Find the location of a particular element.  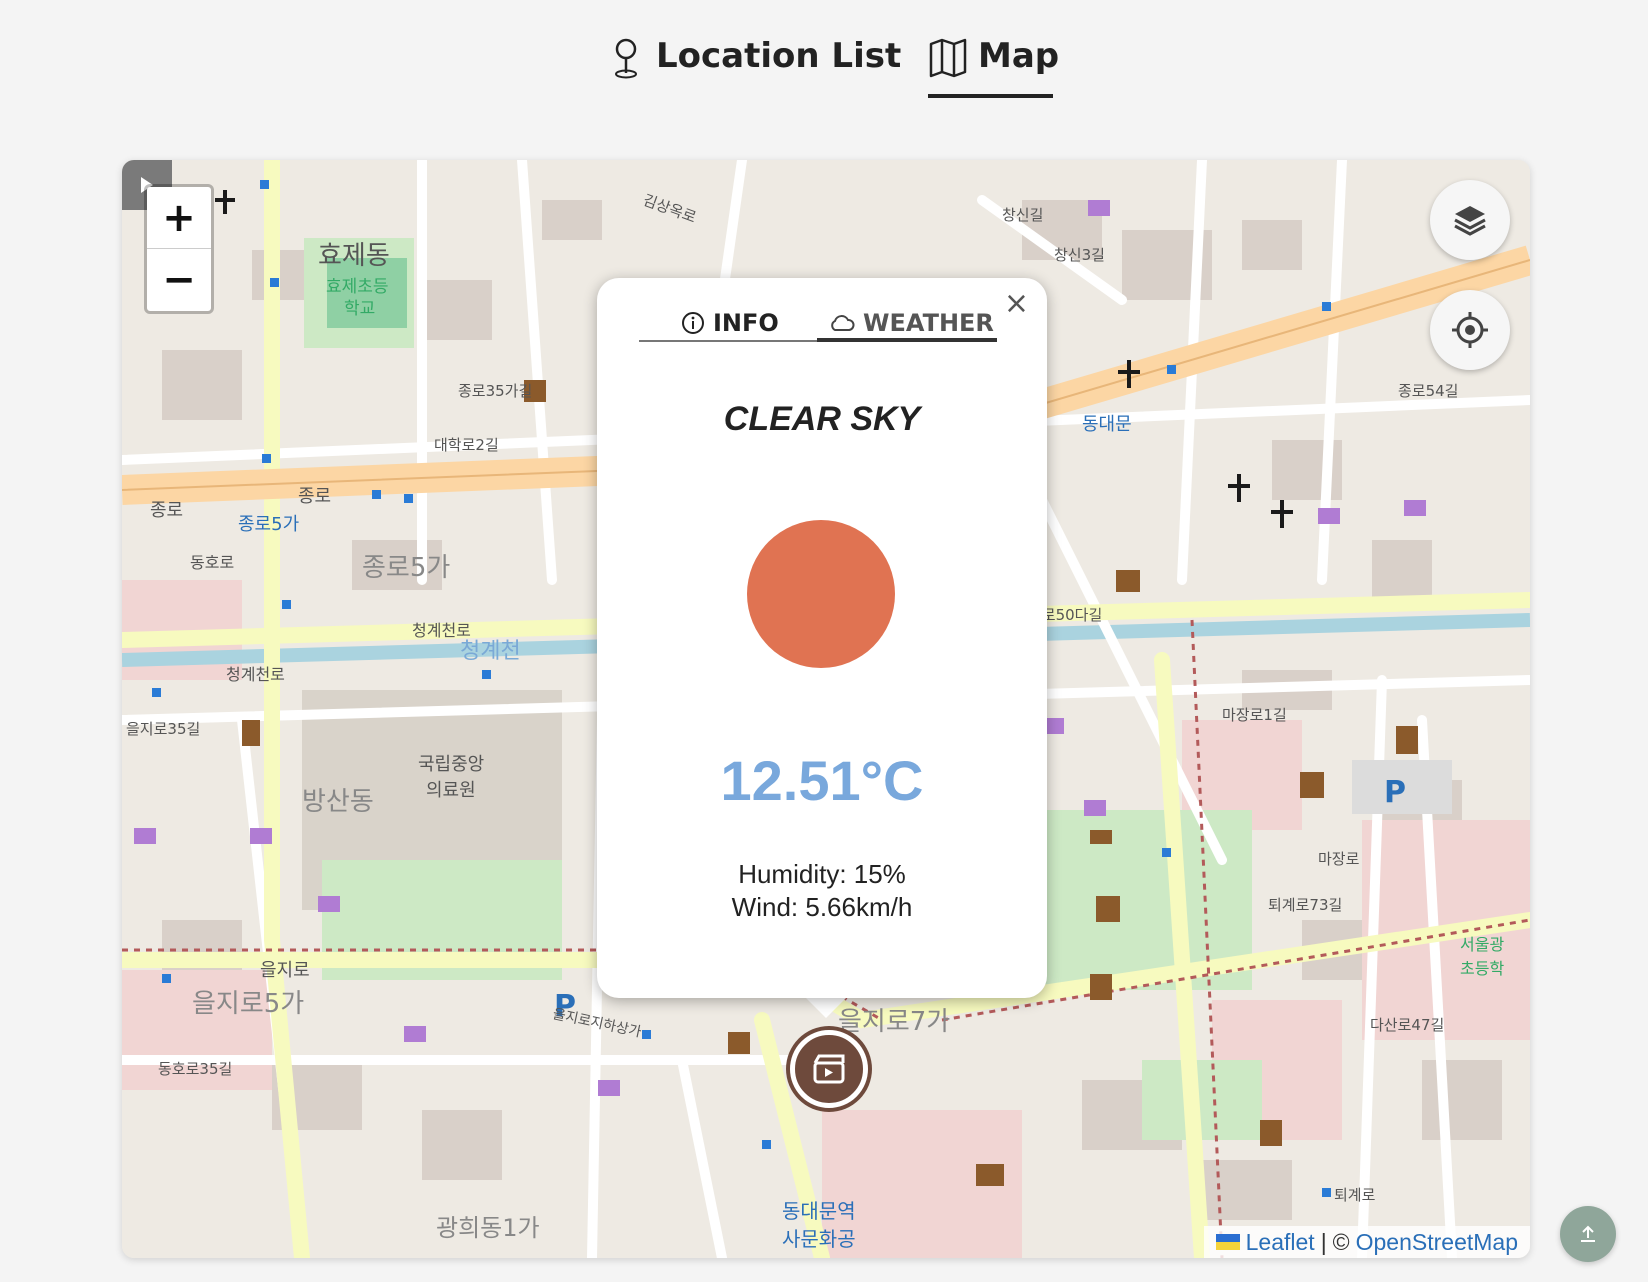

tab-location-list-label: Location List is located at coordinates (779, 56).